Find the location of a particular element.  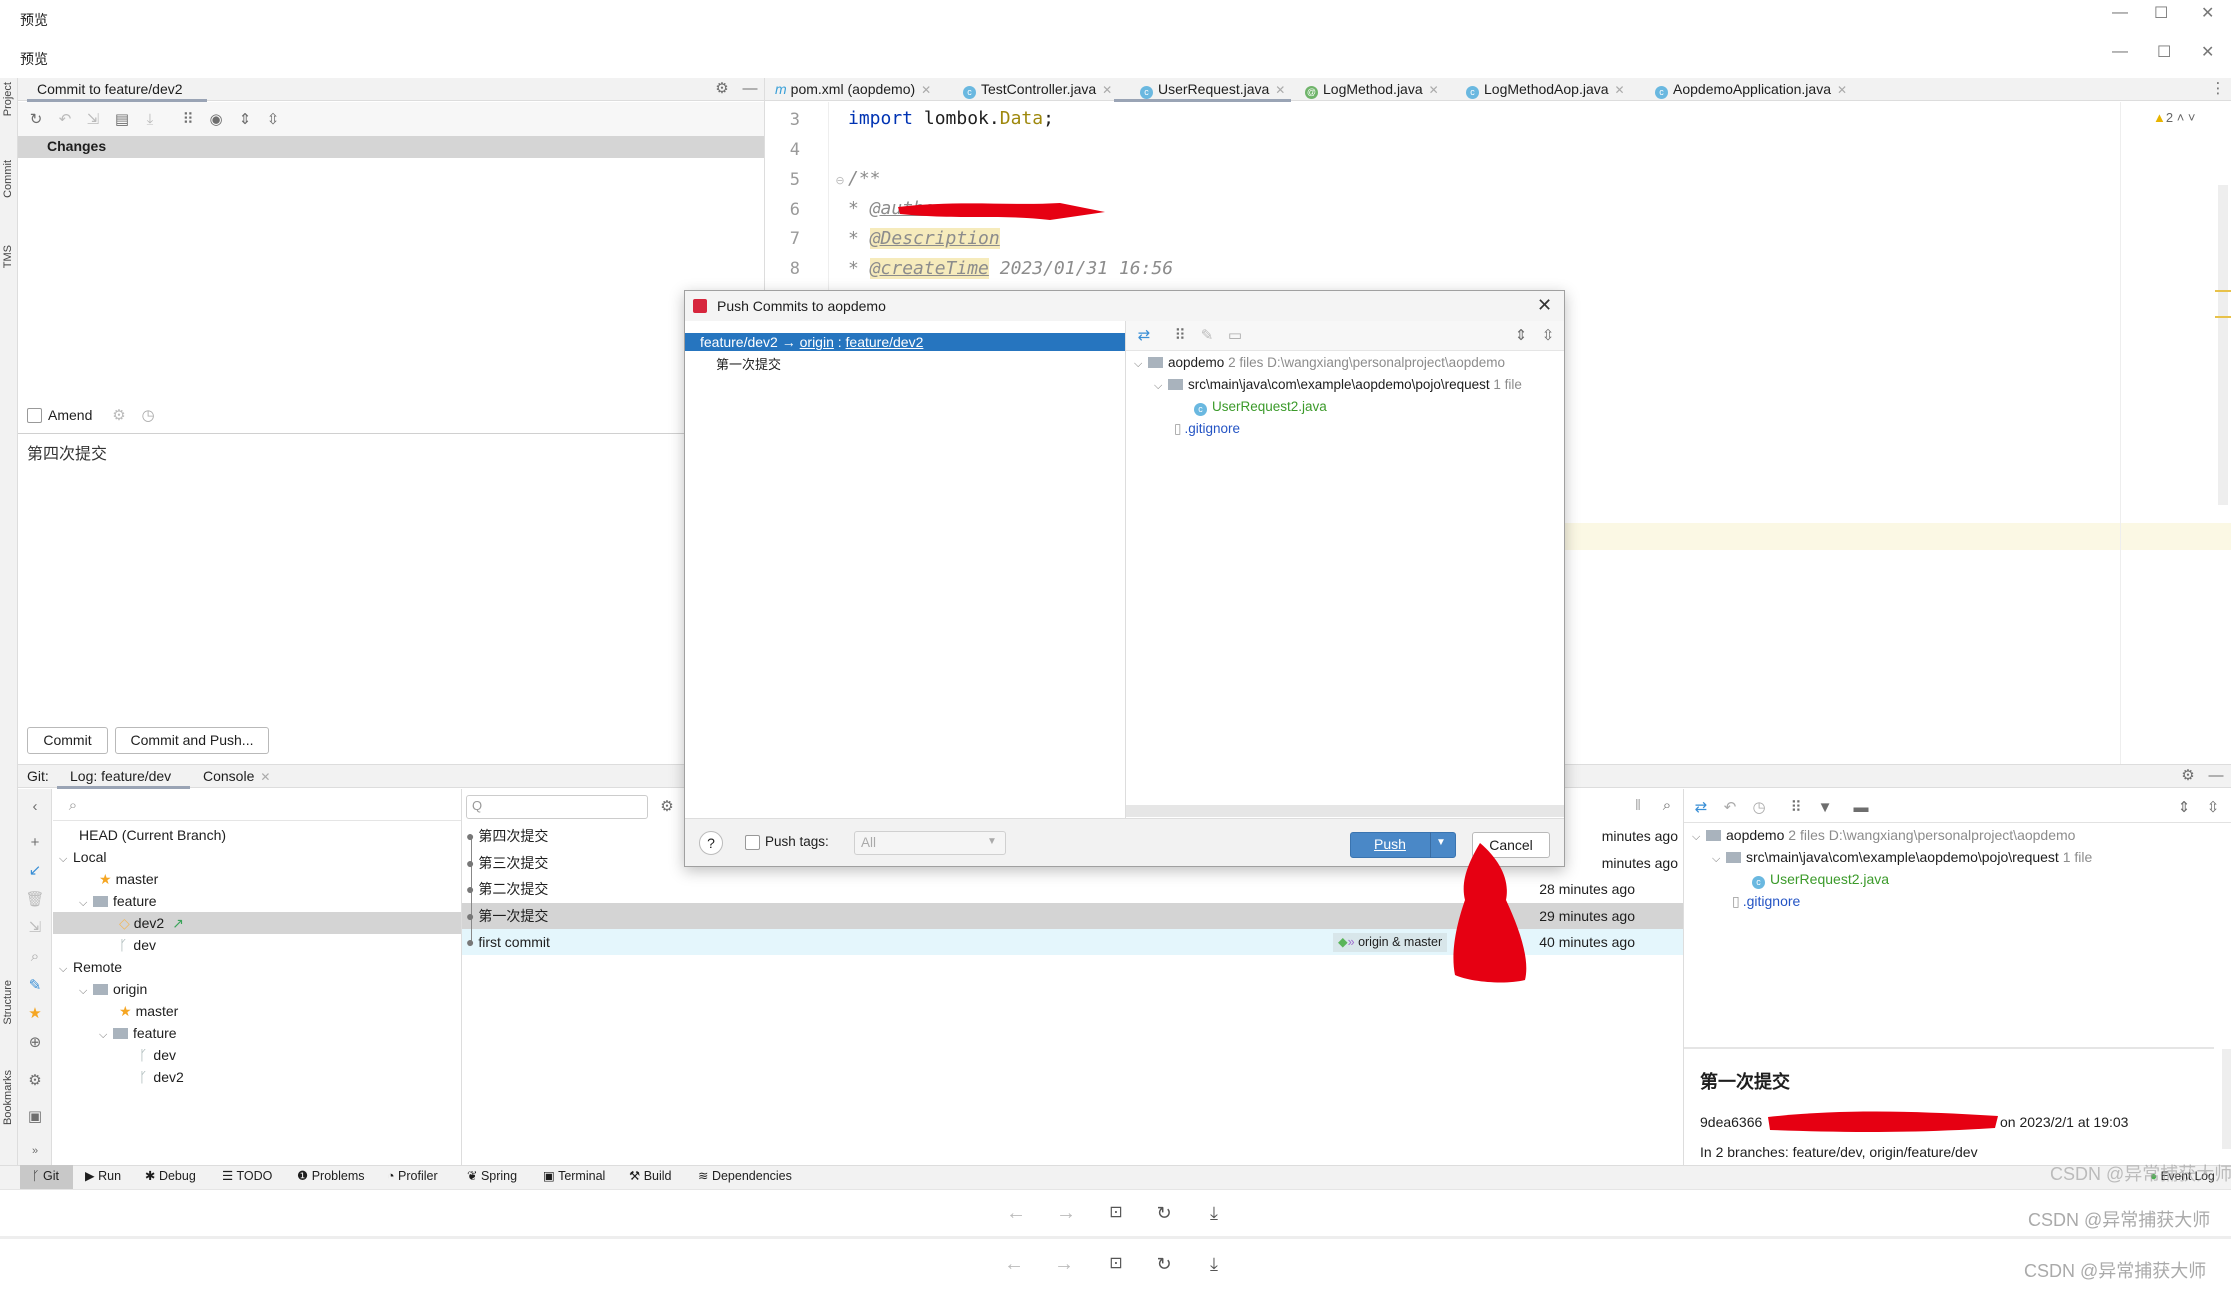

amend-checkbox is located at coordinates (34, 415).